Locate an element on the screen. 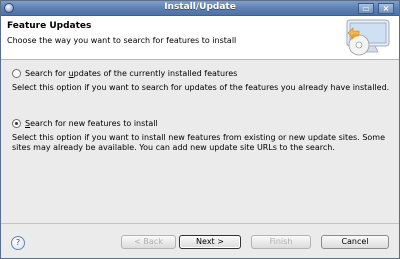 This screenshot has height=259, width=400. minimize-button: ▭ is located at coordinates (366, 8).